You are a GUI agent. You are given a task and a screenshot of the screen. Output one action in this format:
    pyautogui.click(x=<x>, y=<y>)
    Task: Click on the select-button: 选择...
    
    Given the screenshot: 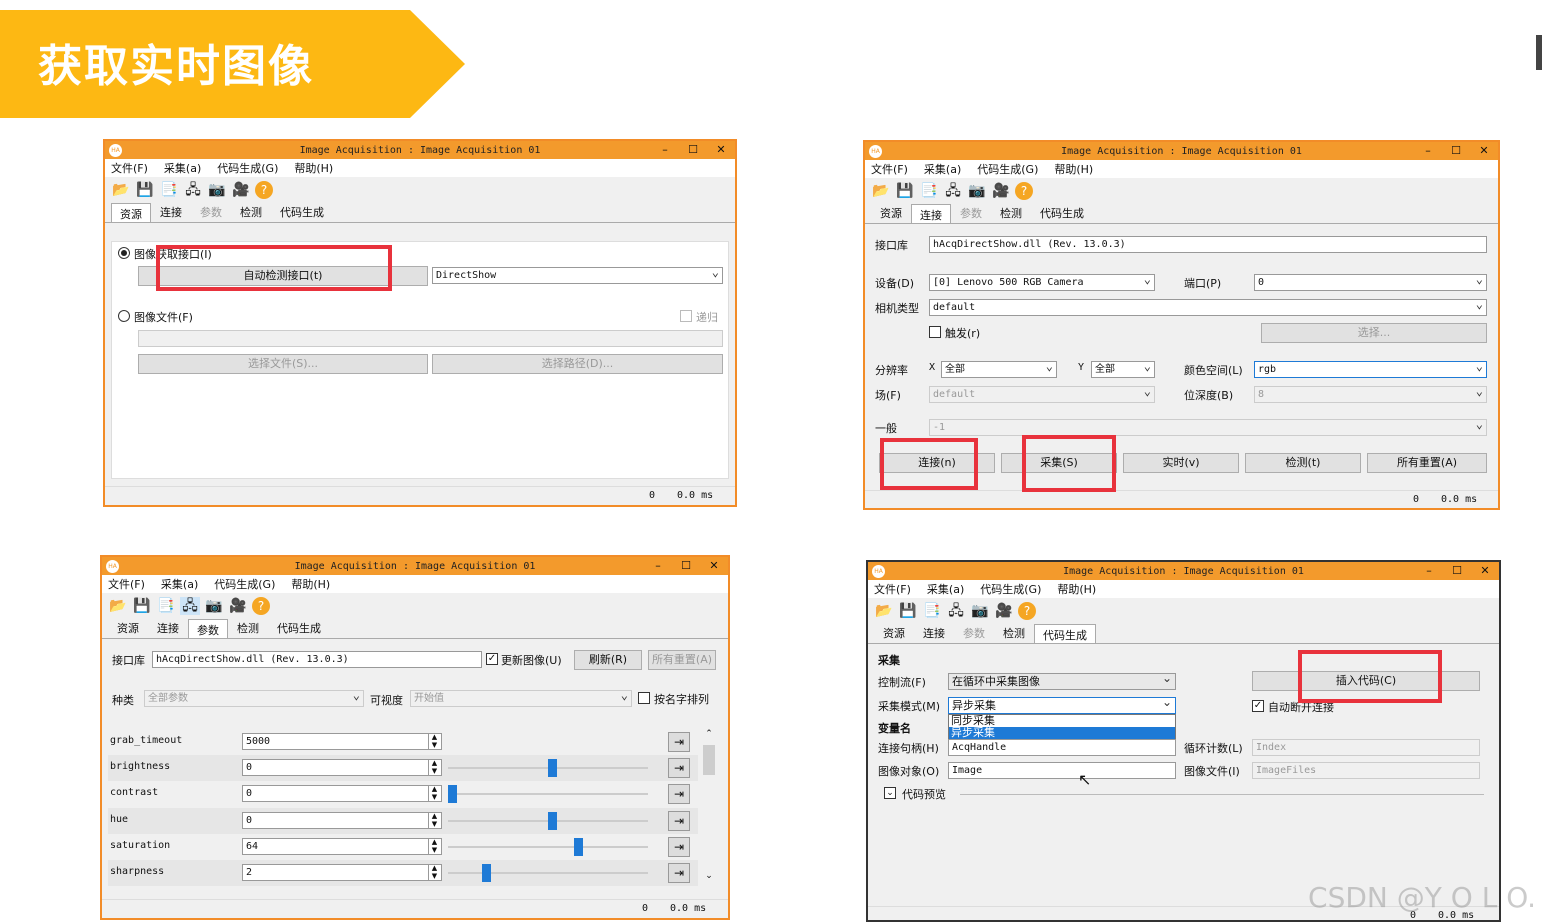 What is the action you would take?
    pyautogui.click(x=1374, y=333)
    